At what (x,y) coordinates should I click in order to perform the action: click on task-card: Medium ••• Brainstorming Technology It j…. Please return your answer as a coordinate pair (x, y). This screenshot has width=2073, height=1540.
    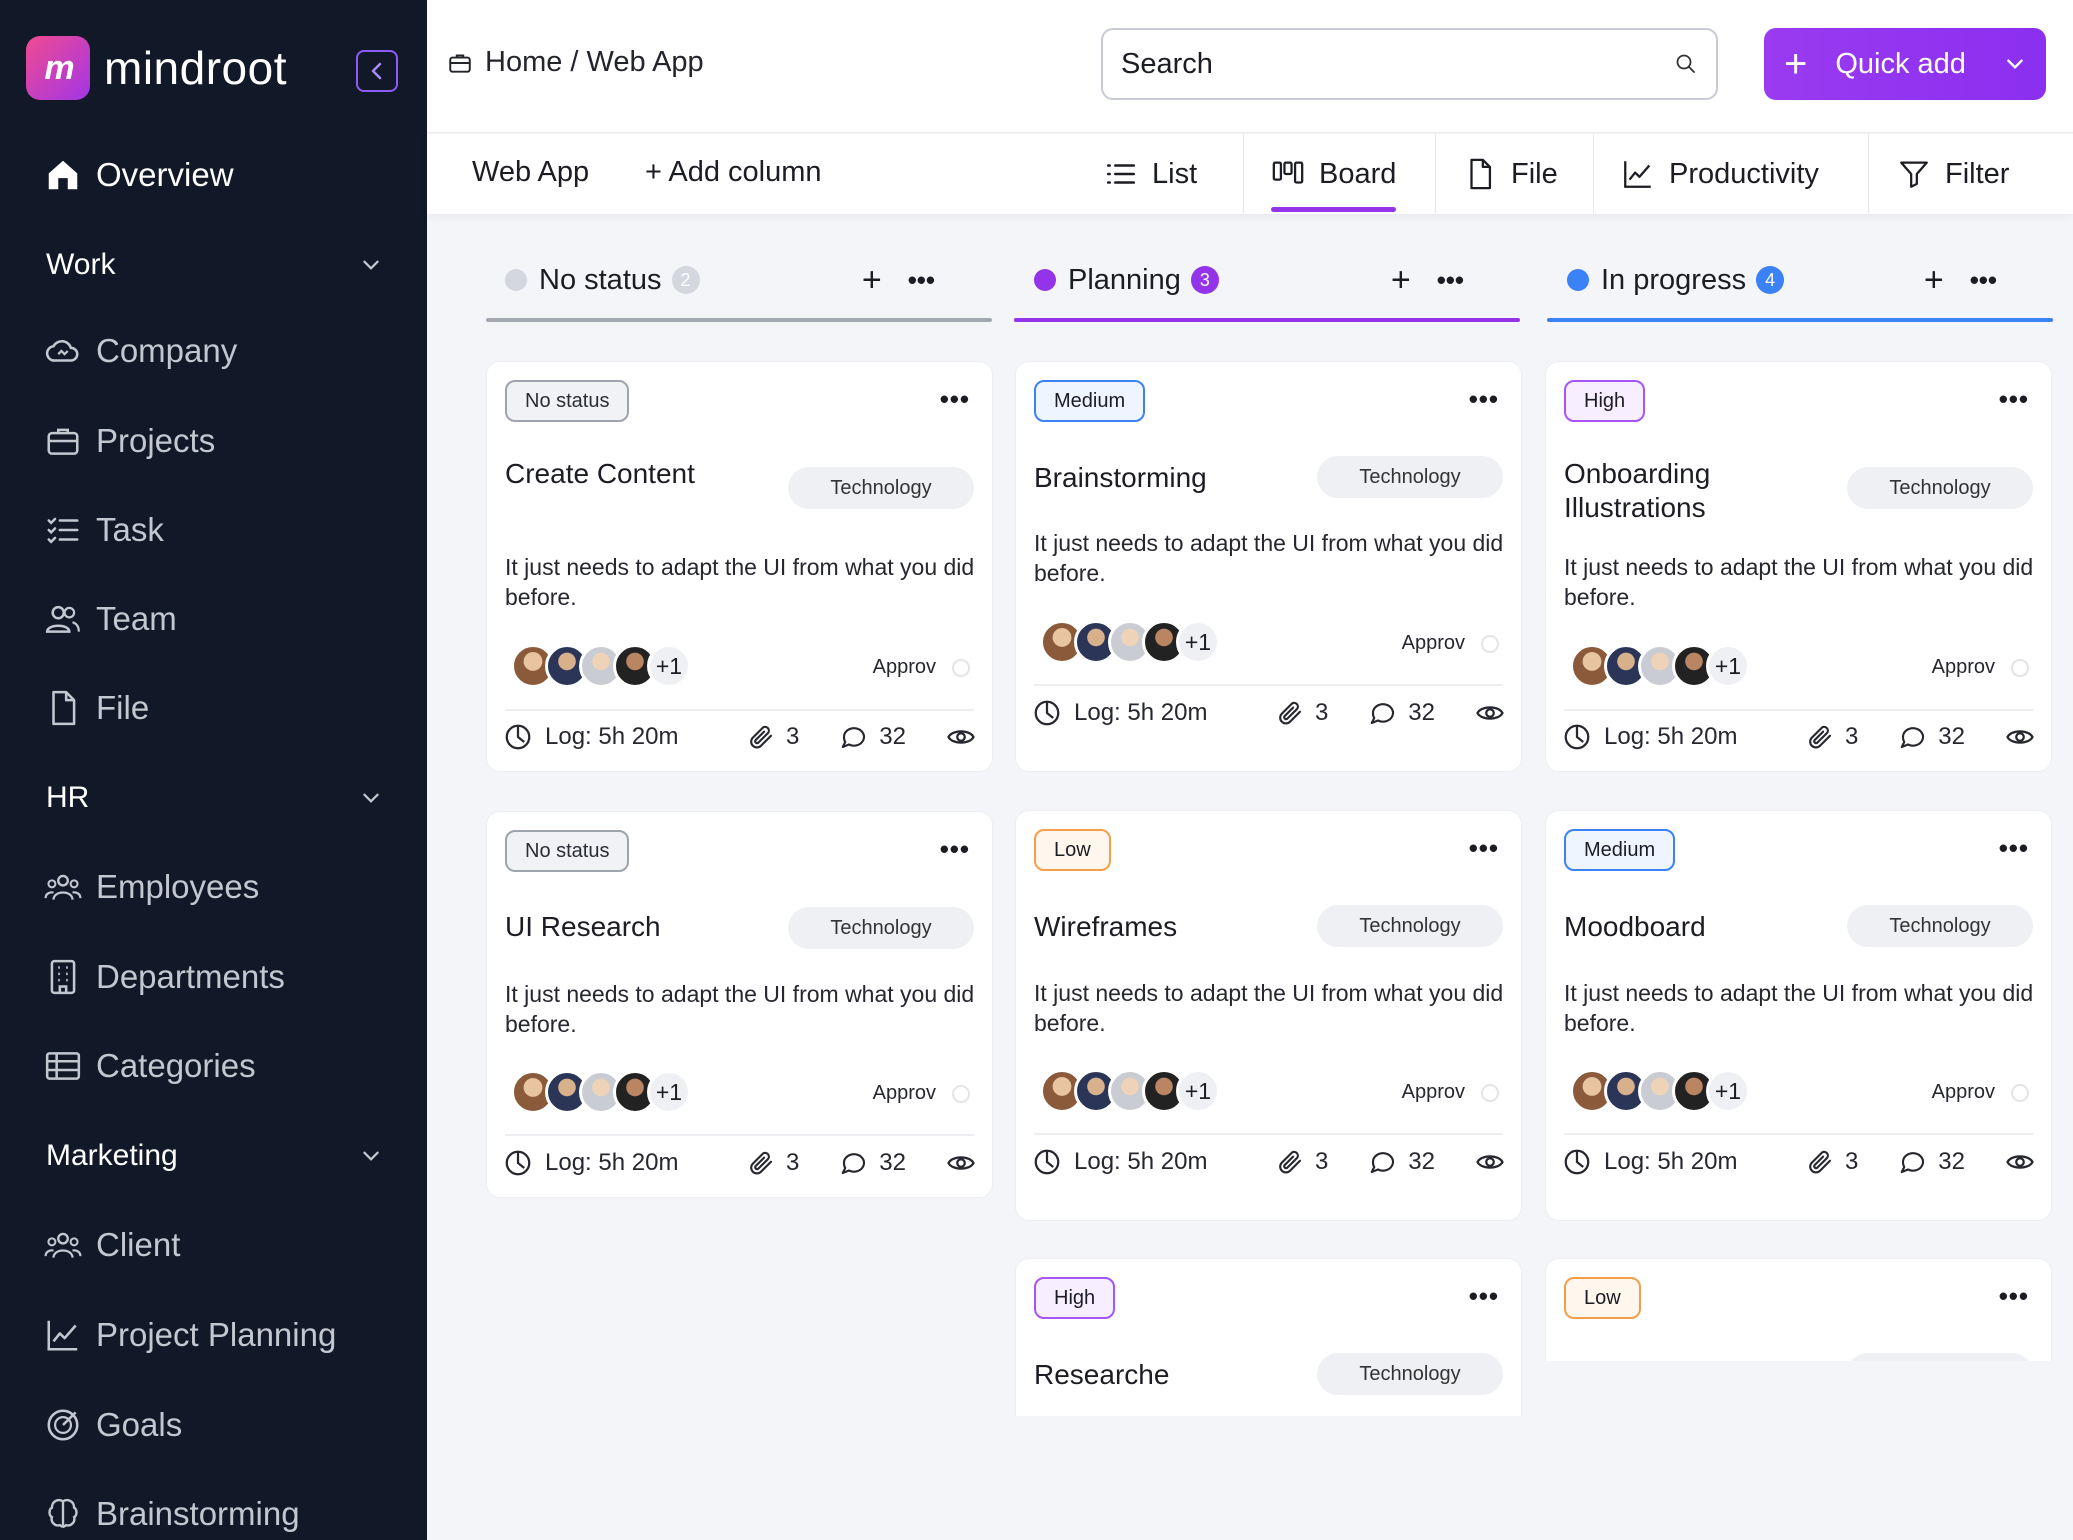
    Looking at the image, I should click on (1268, 566).